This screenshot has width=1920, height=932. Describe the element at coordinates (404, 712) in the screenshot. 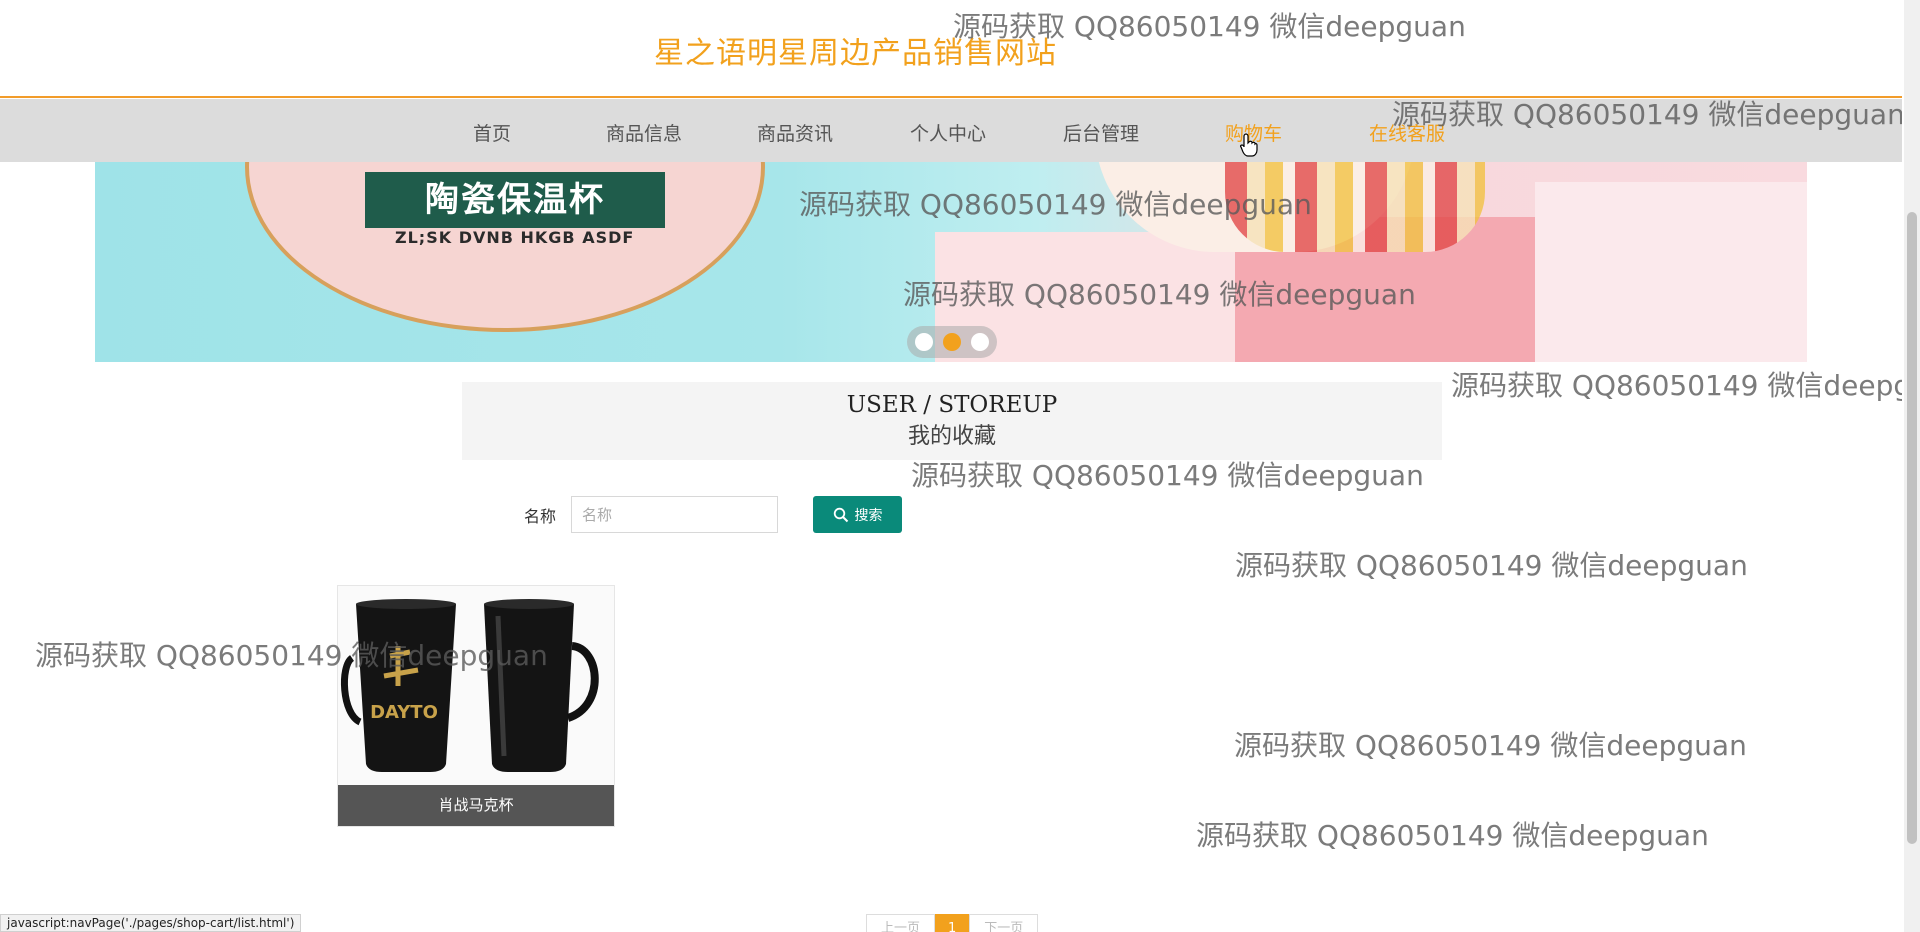

I see `svg-text: DAYTO` at that location.